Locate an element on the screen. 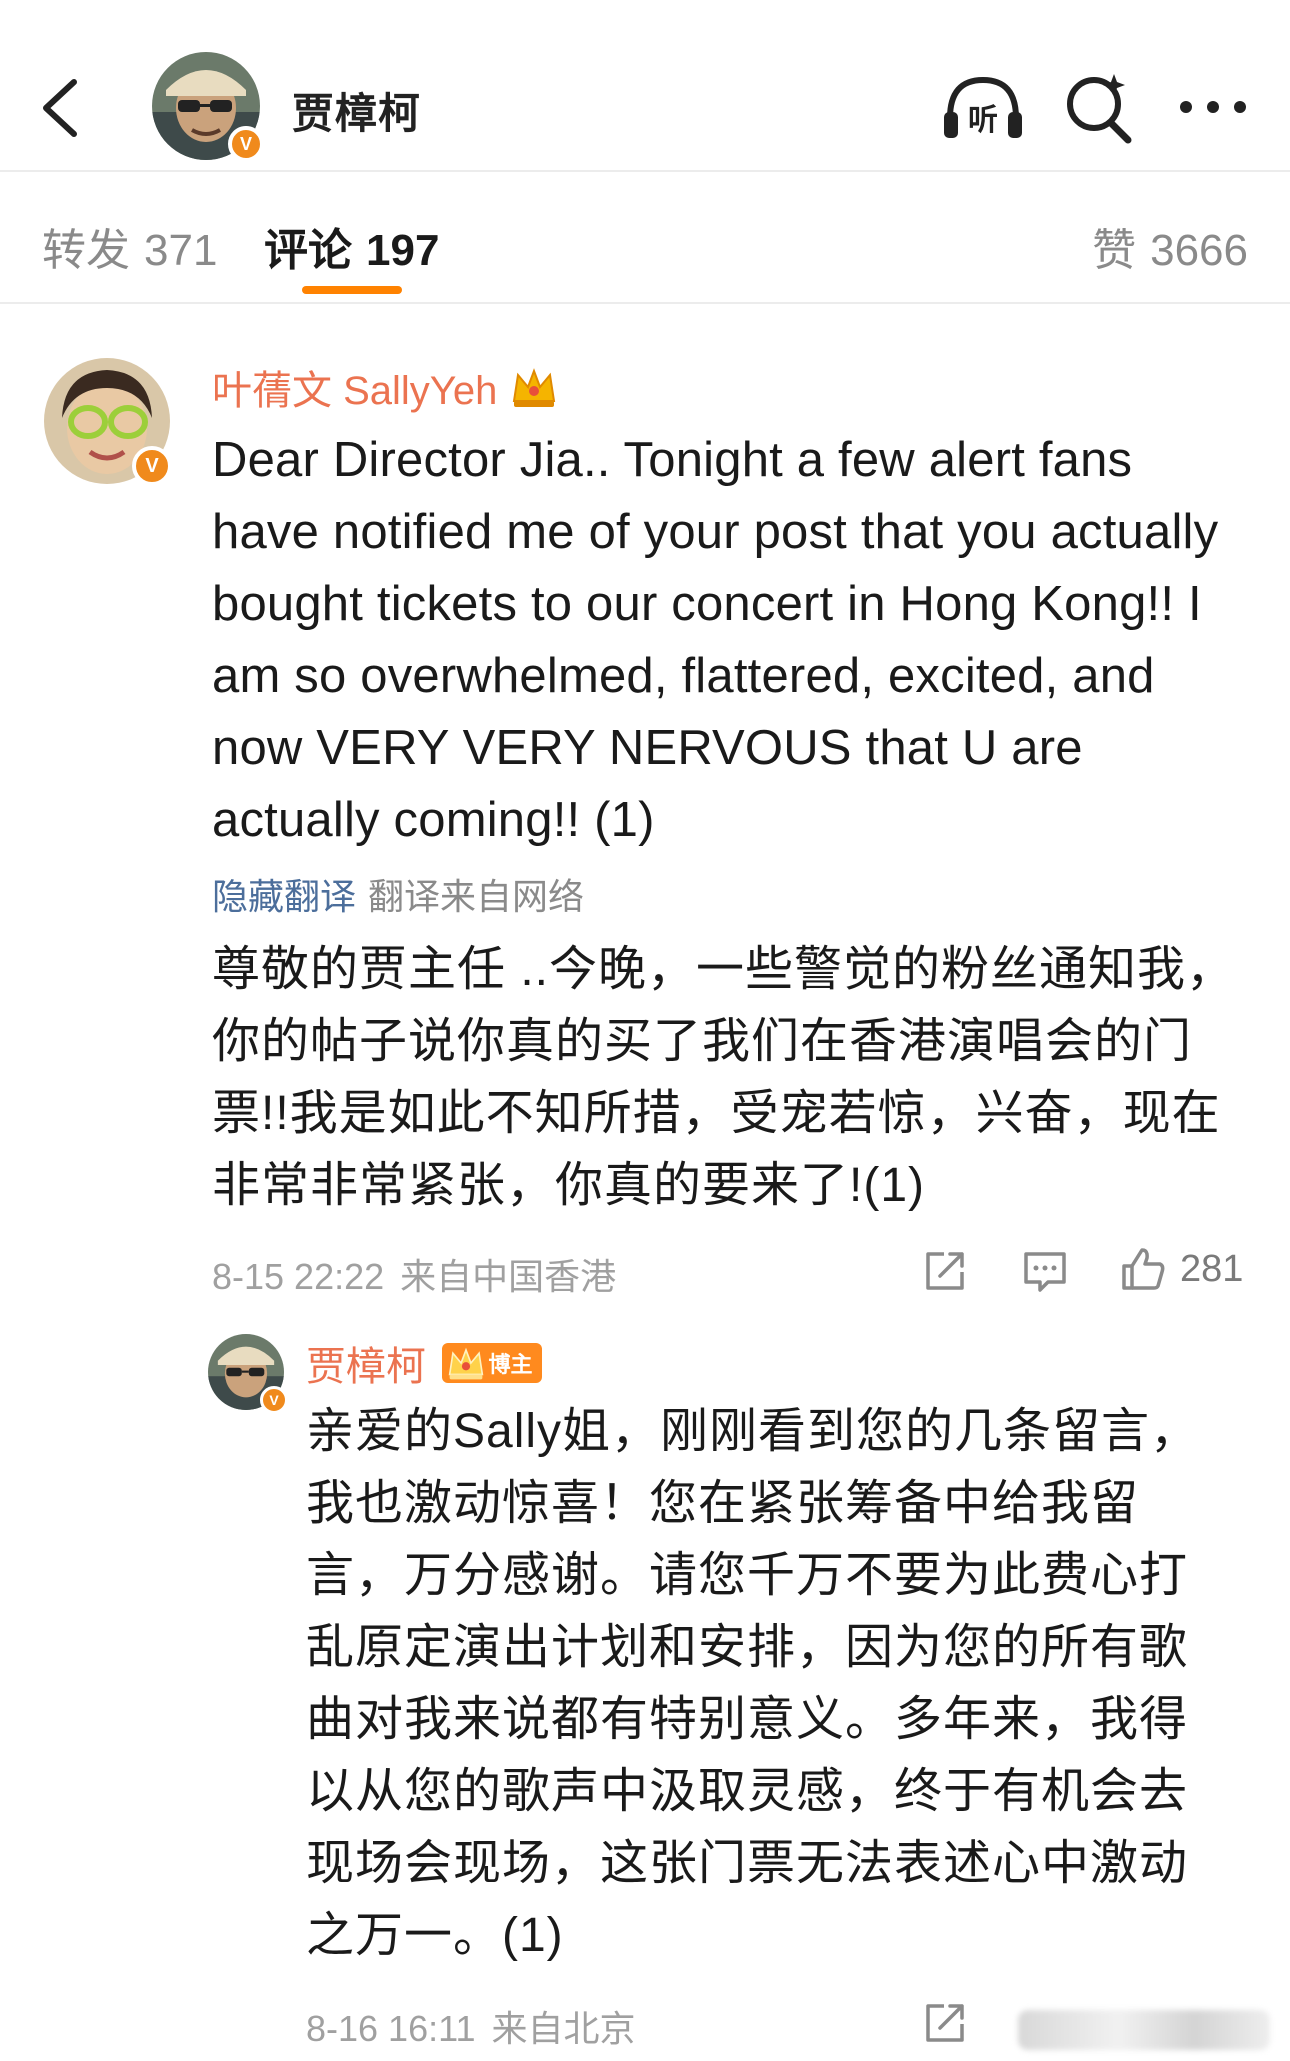  reply-meta: 8-16 16:11 来自北京 is located at coordinates (471, 2026).